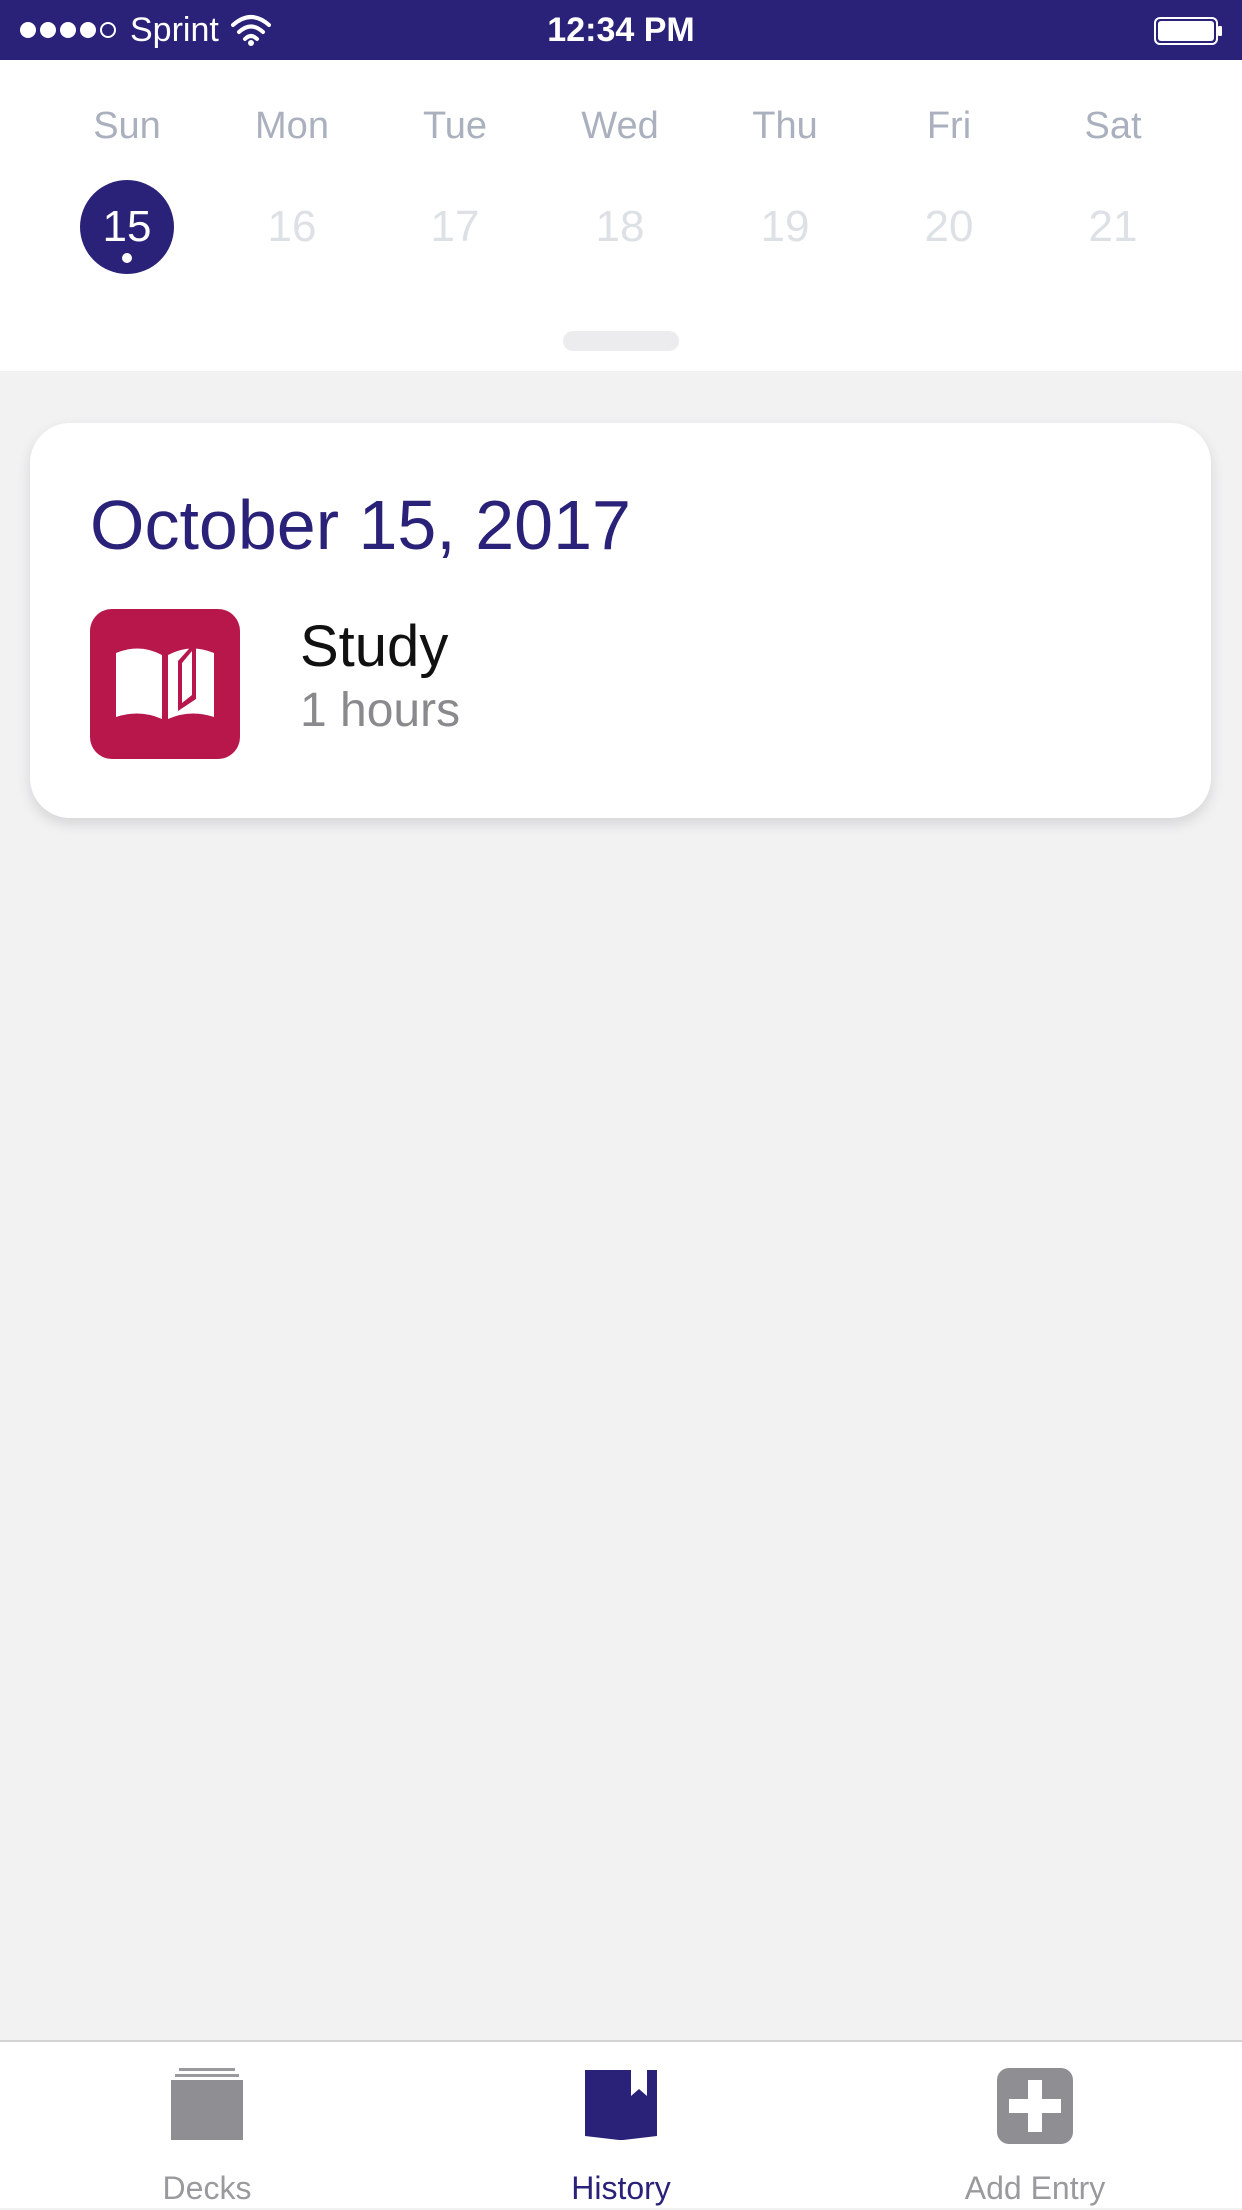 The image size is (1242, 2210). Describe the element at coordinates (207, 2188) in the screenshot. I see `tab-label: Decks` at that location.